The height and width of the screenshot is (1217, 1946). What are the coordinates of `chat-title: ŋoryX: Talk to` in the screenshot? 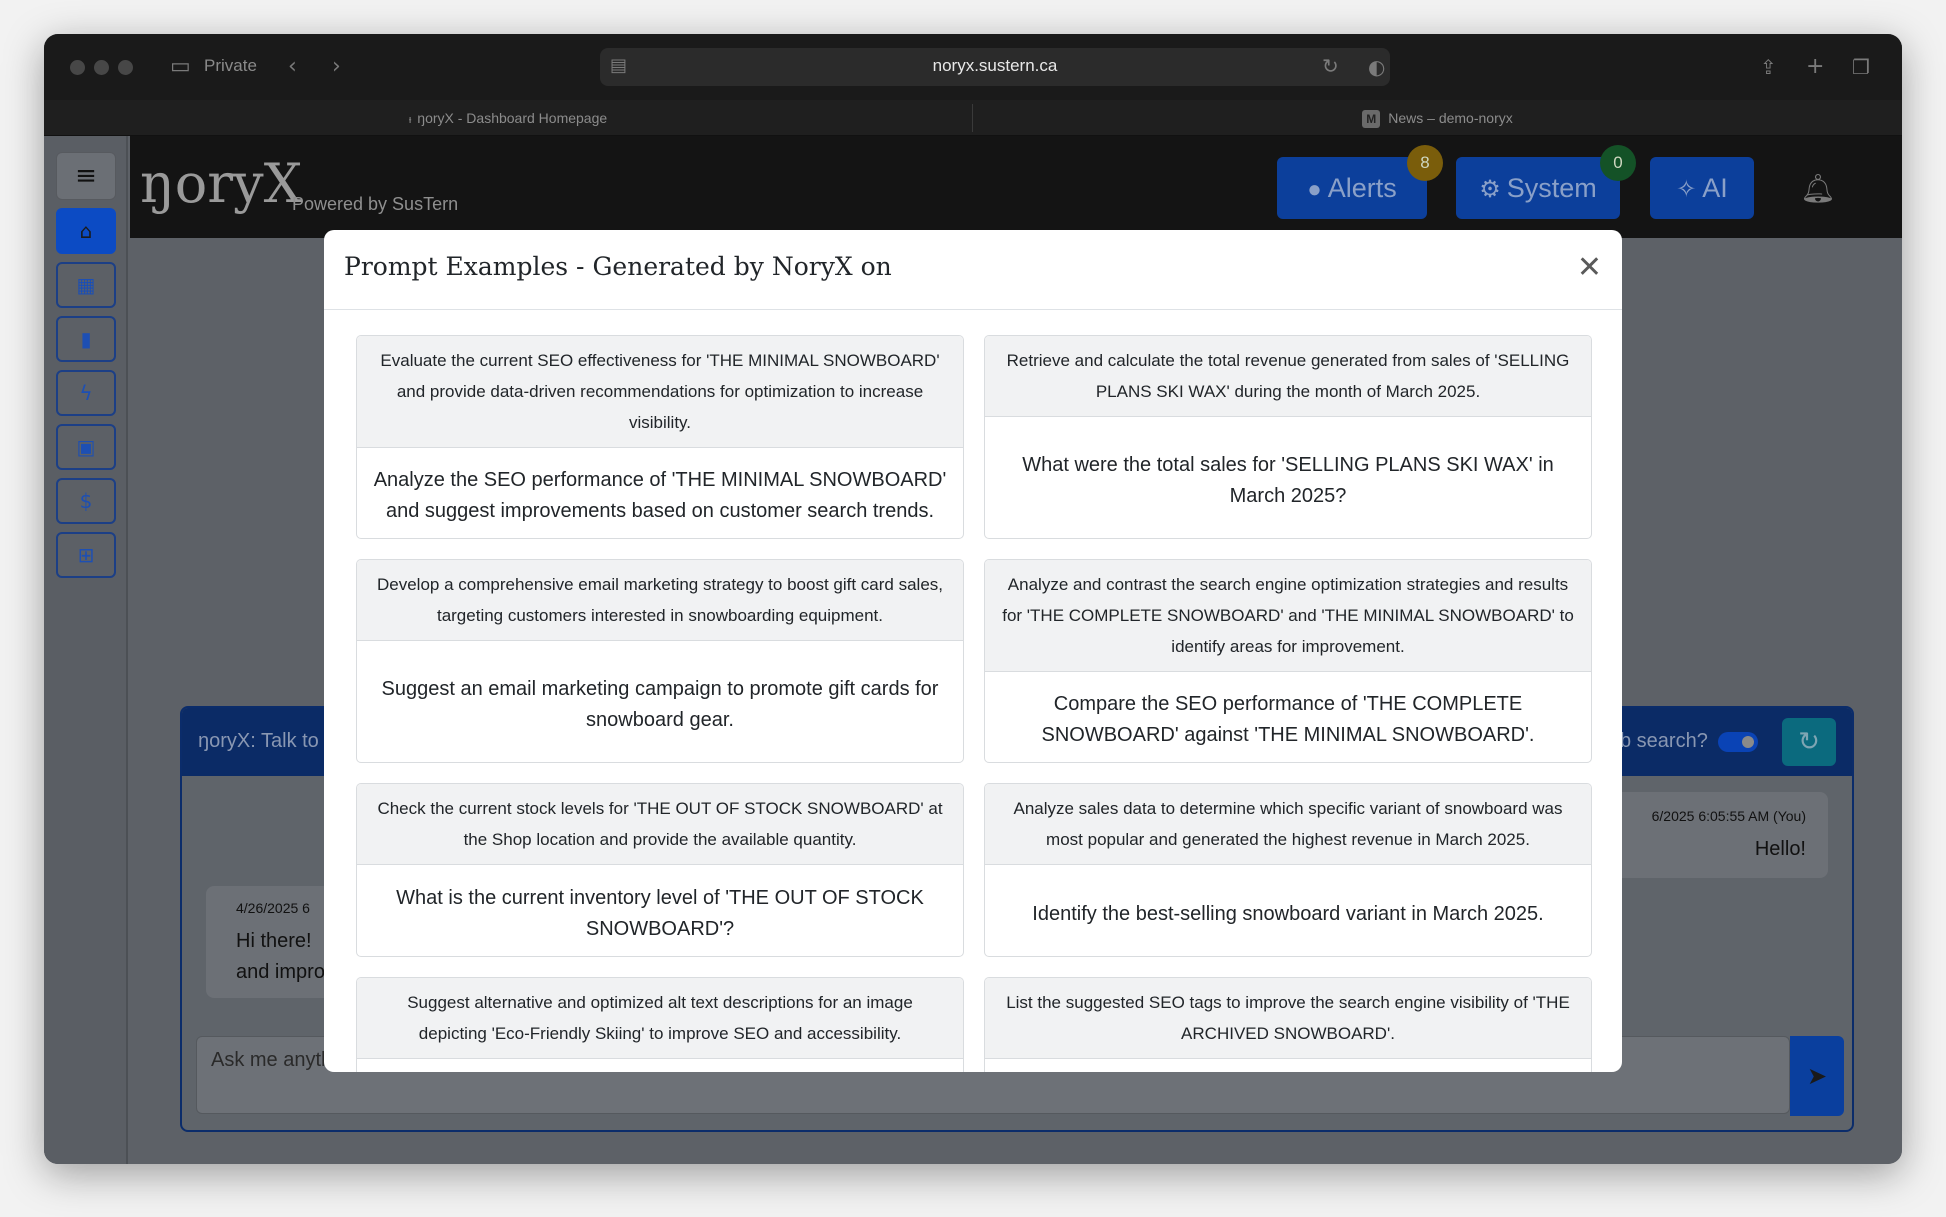 It's located at (258, 741).